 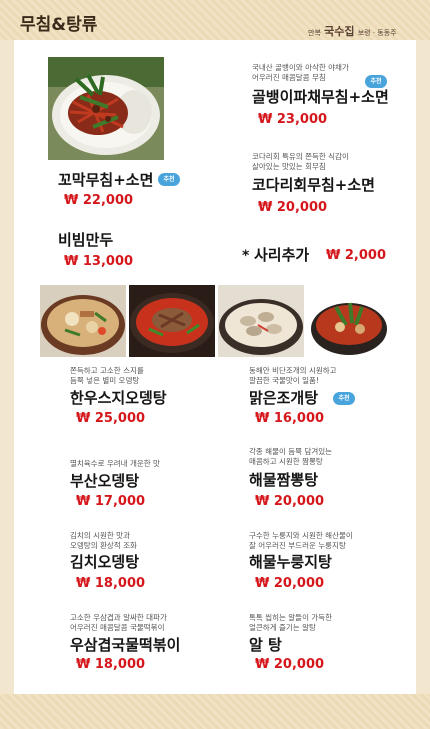 I want to click on hanwoo-suji-odeng-photo, so click(x=83, y=321).